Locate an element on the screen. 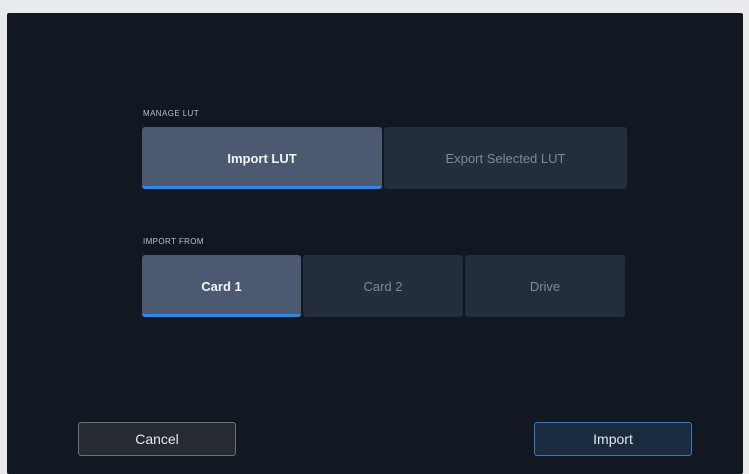  manage-lut-label: MANAGE LUT is located at coordinates (171, 113).